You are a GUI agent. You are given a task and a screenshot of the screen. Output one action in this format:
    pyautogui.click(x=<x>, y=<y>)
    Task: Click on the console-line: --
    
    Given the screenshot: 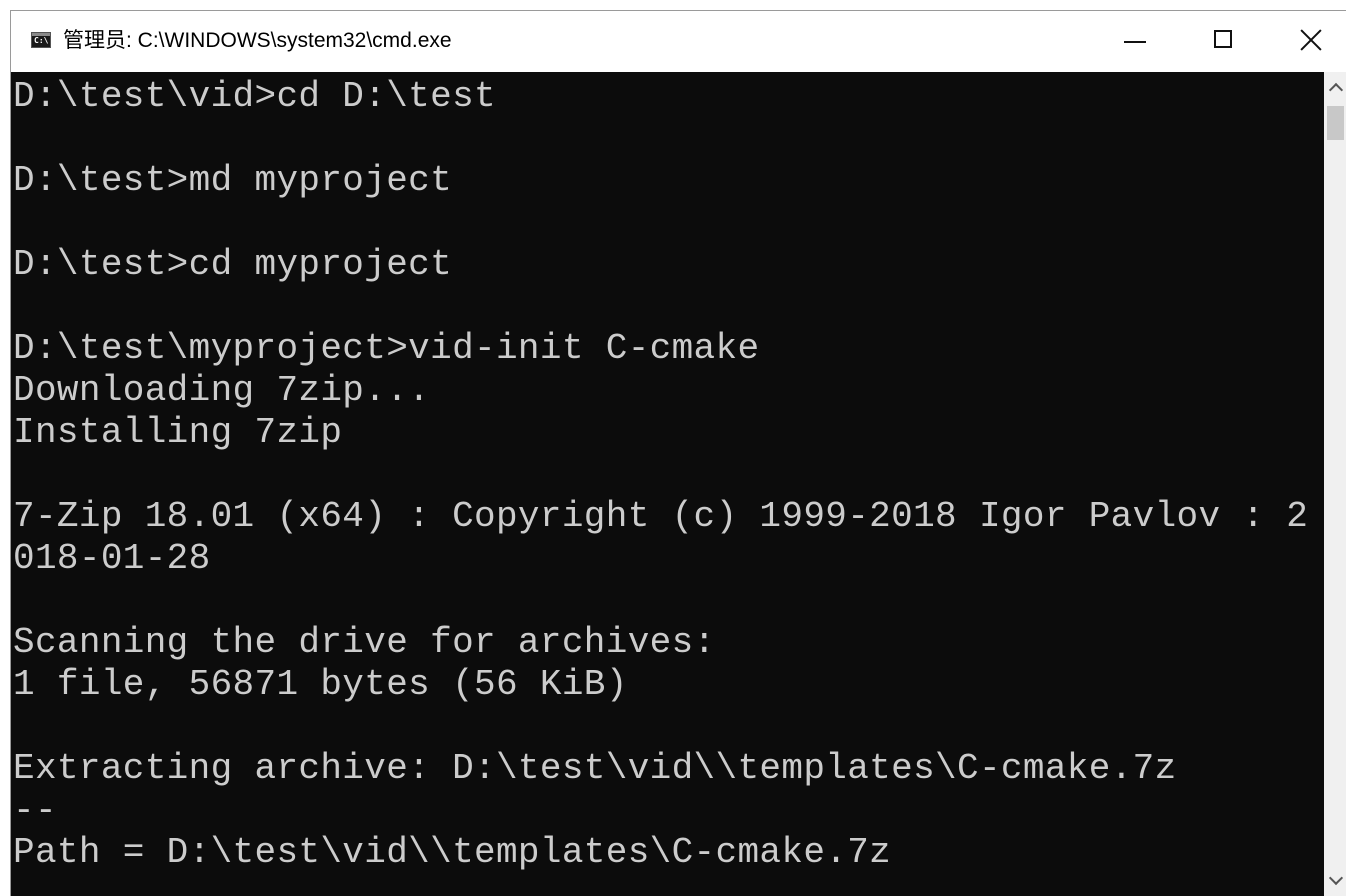 What is the action you would take?
    pyautogui.click(x=35, y=810)
    